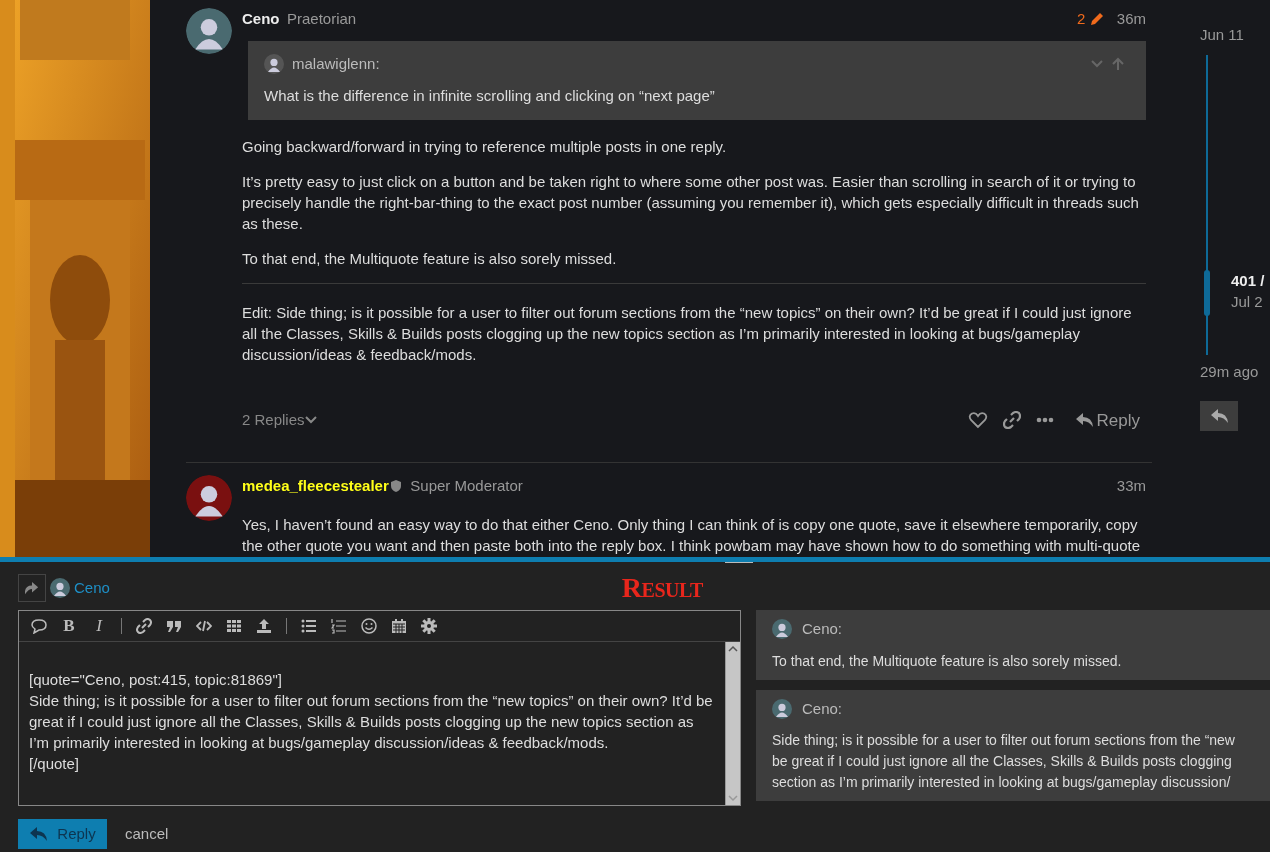 This screenshot has height=852, width=1270. What do you see at coordinates (204, 626) in the screenshot?
I see `code-icon` at bounding box center [204, 626].